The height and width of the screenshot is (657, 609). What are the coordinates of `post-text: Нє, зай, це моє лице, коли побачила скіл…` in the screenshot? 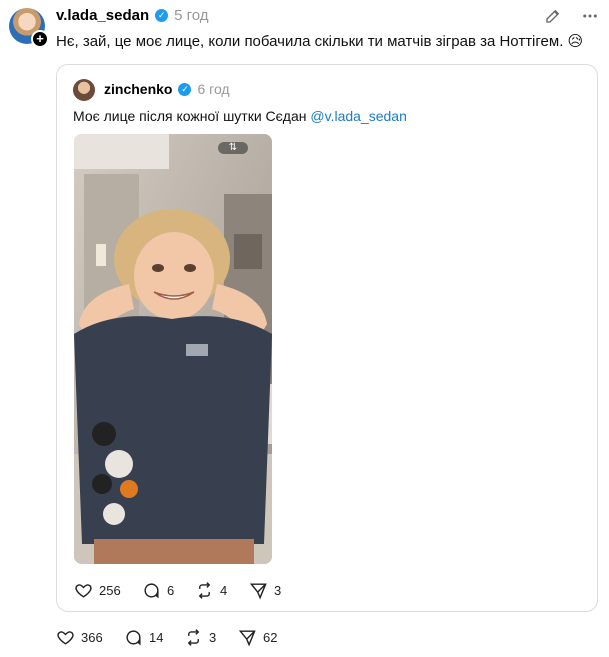 It's located at (319, 41).